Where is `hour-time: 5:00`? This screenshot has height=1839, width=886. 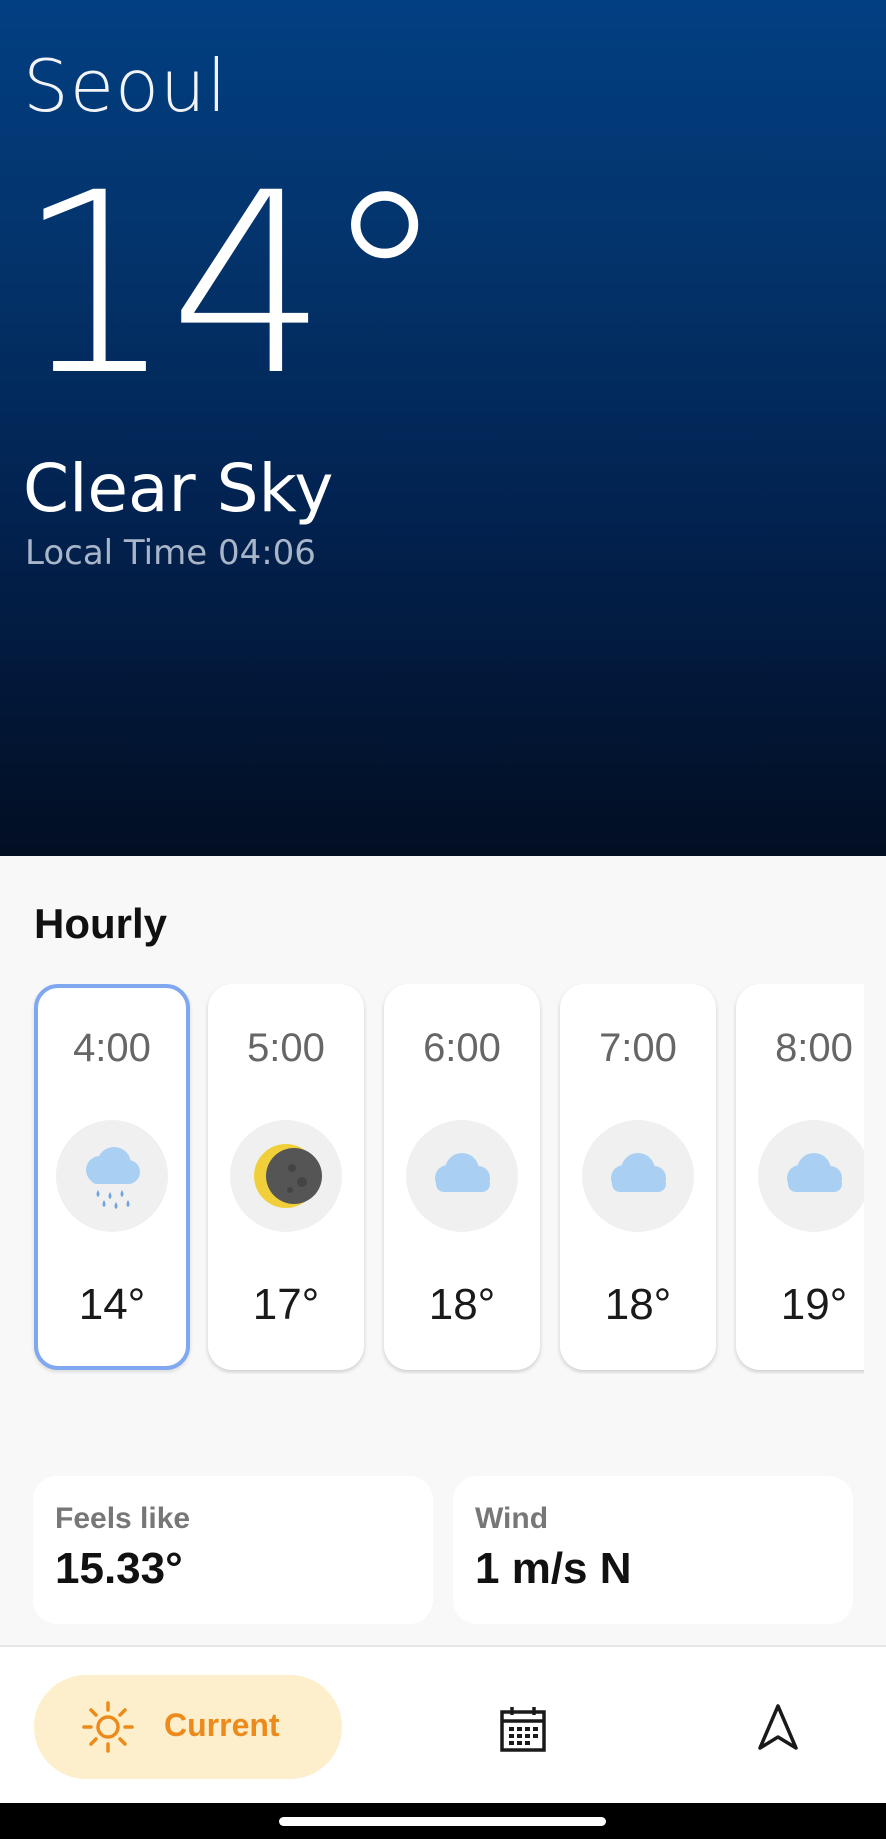
hour-time: 5:00 is located at coordinates (286, 1048).